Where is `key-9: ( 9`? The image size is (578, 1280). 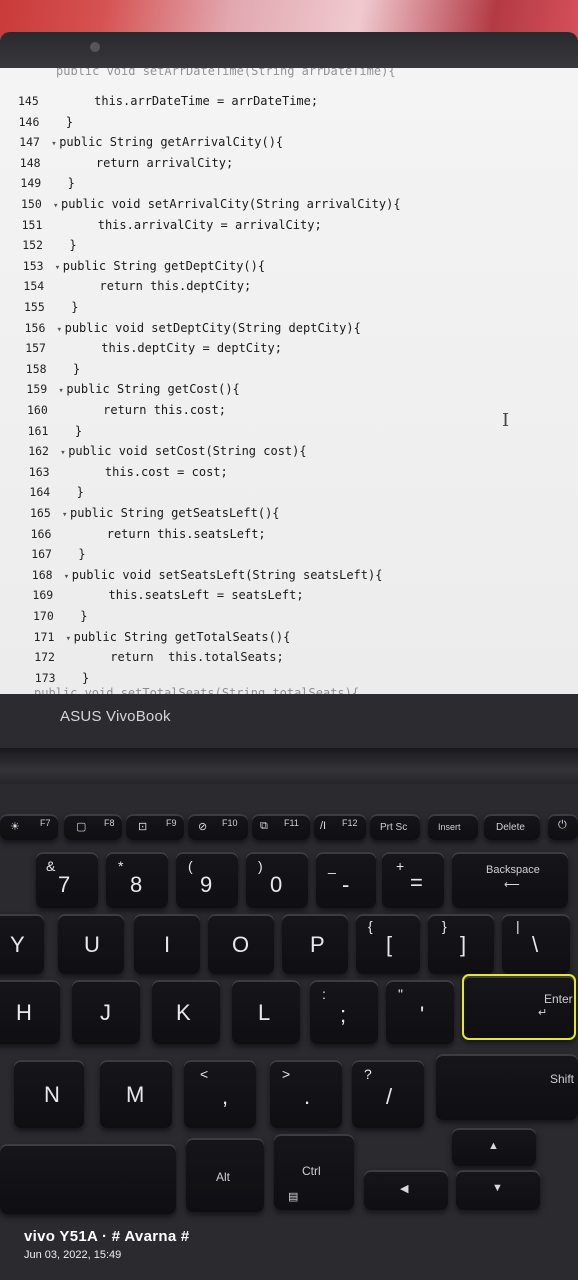 key-9: ( 9 is located at coordinates (207, 880).